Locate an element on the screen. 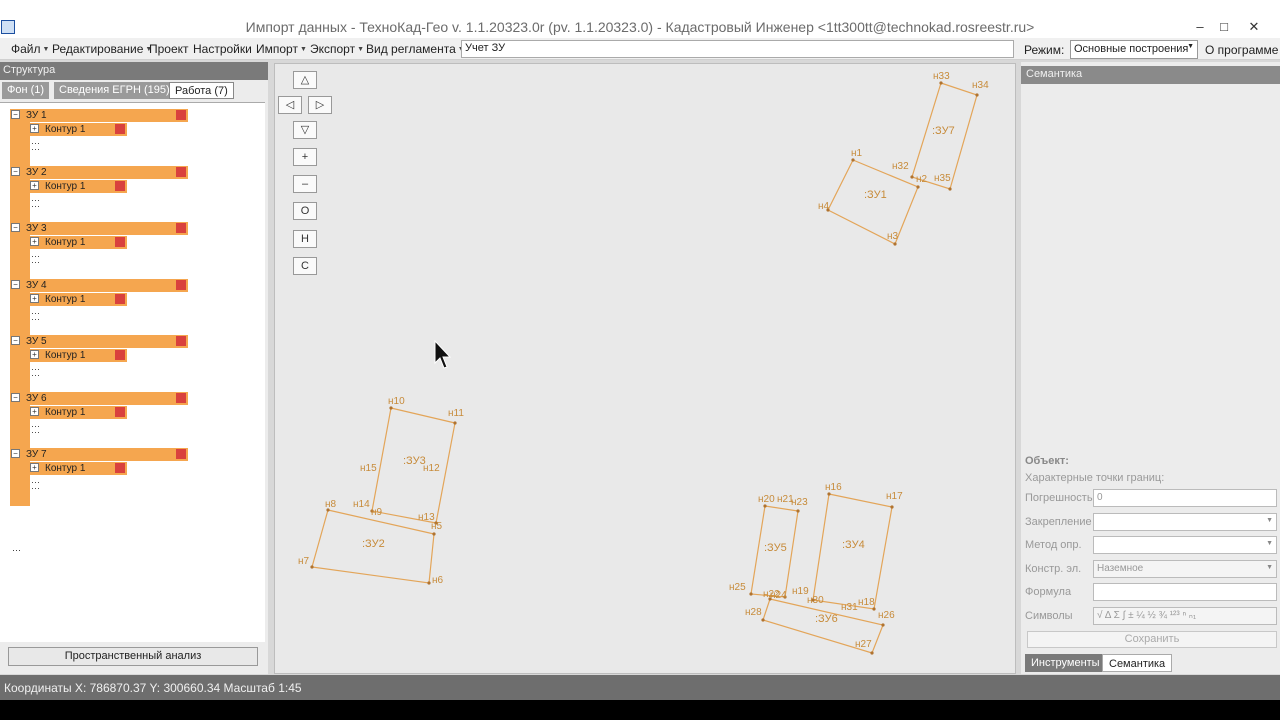  tab-tools: Инструменты is located at coordinates (1065, 663).